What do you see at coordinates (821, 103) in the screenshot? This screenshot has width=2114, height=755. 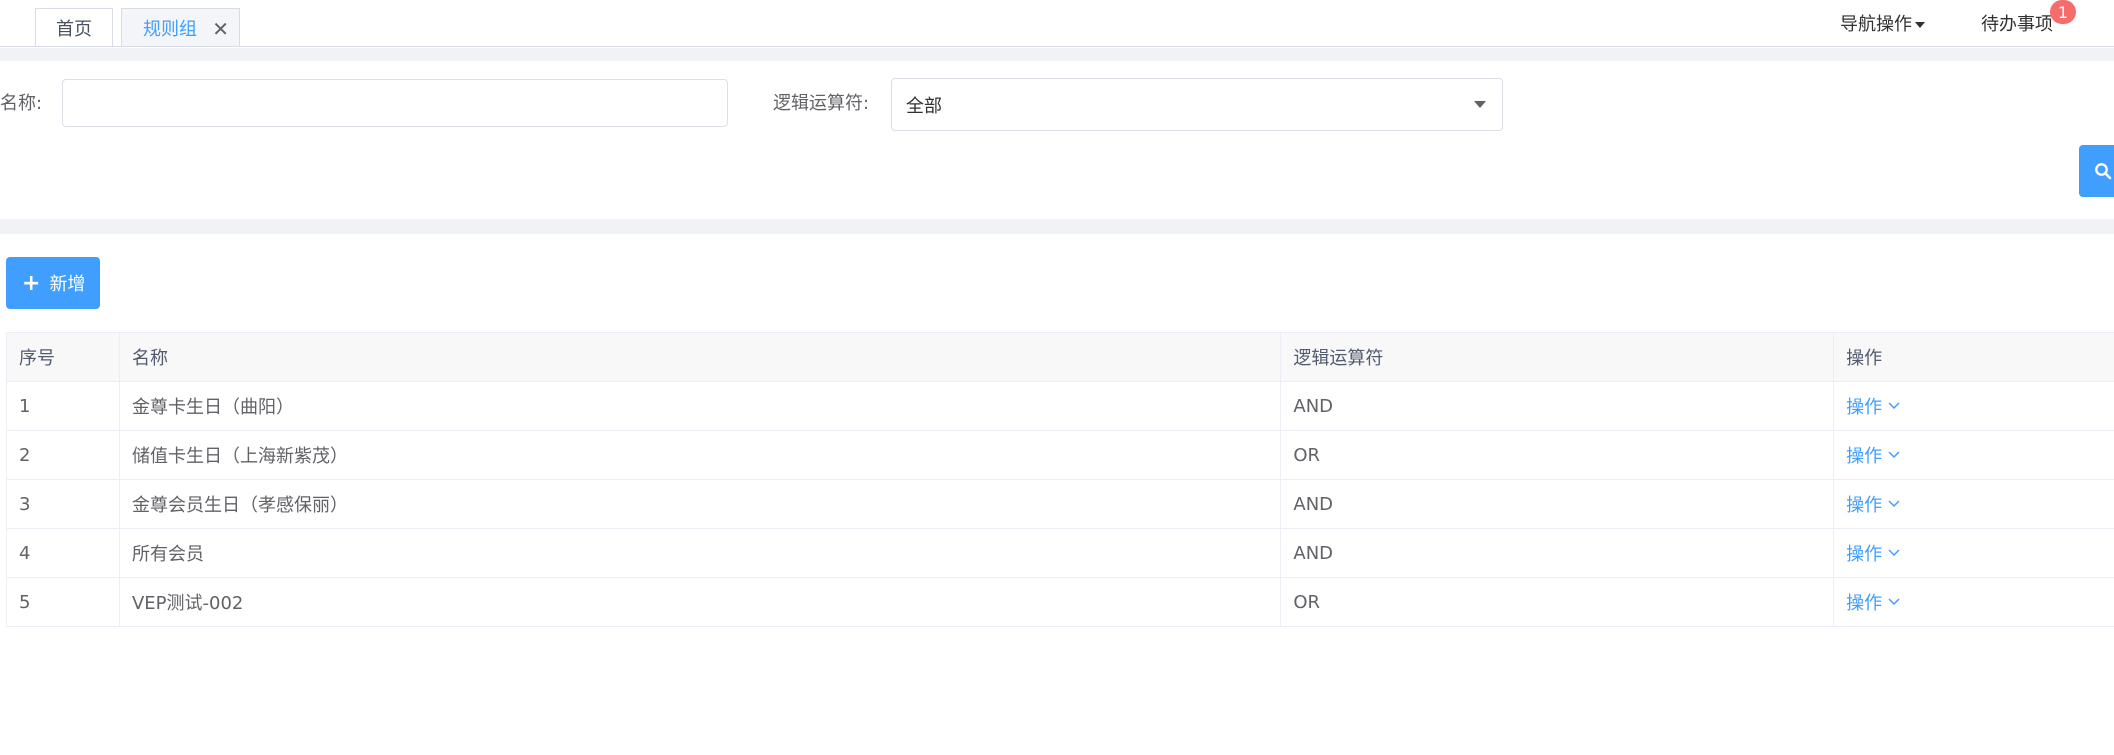 I see `logic-filter-label: 逻辑运算符:` at bounding box center [821, 103].